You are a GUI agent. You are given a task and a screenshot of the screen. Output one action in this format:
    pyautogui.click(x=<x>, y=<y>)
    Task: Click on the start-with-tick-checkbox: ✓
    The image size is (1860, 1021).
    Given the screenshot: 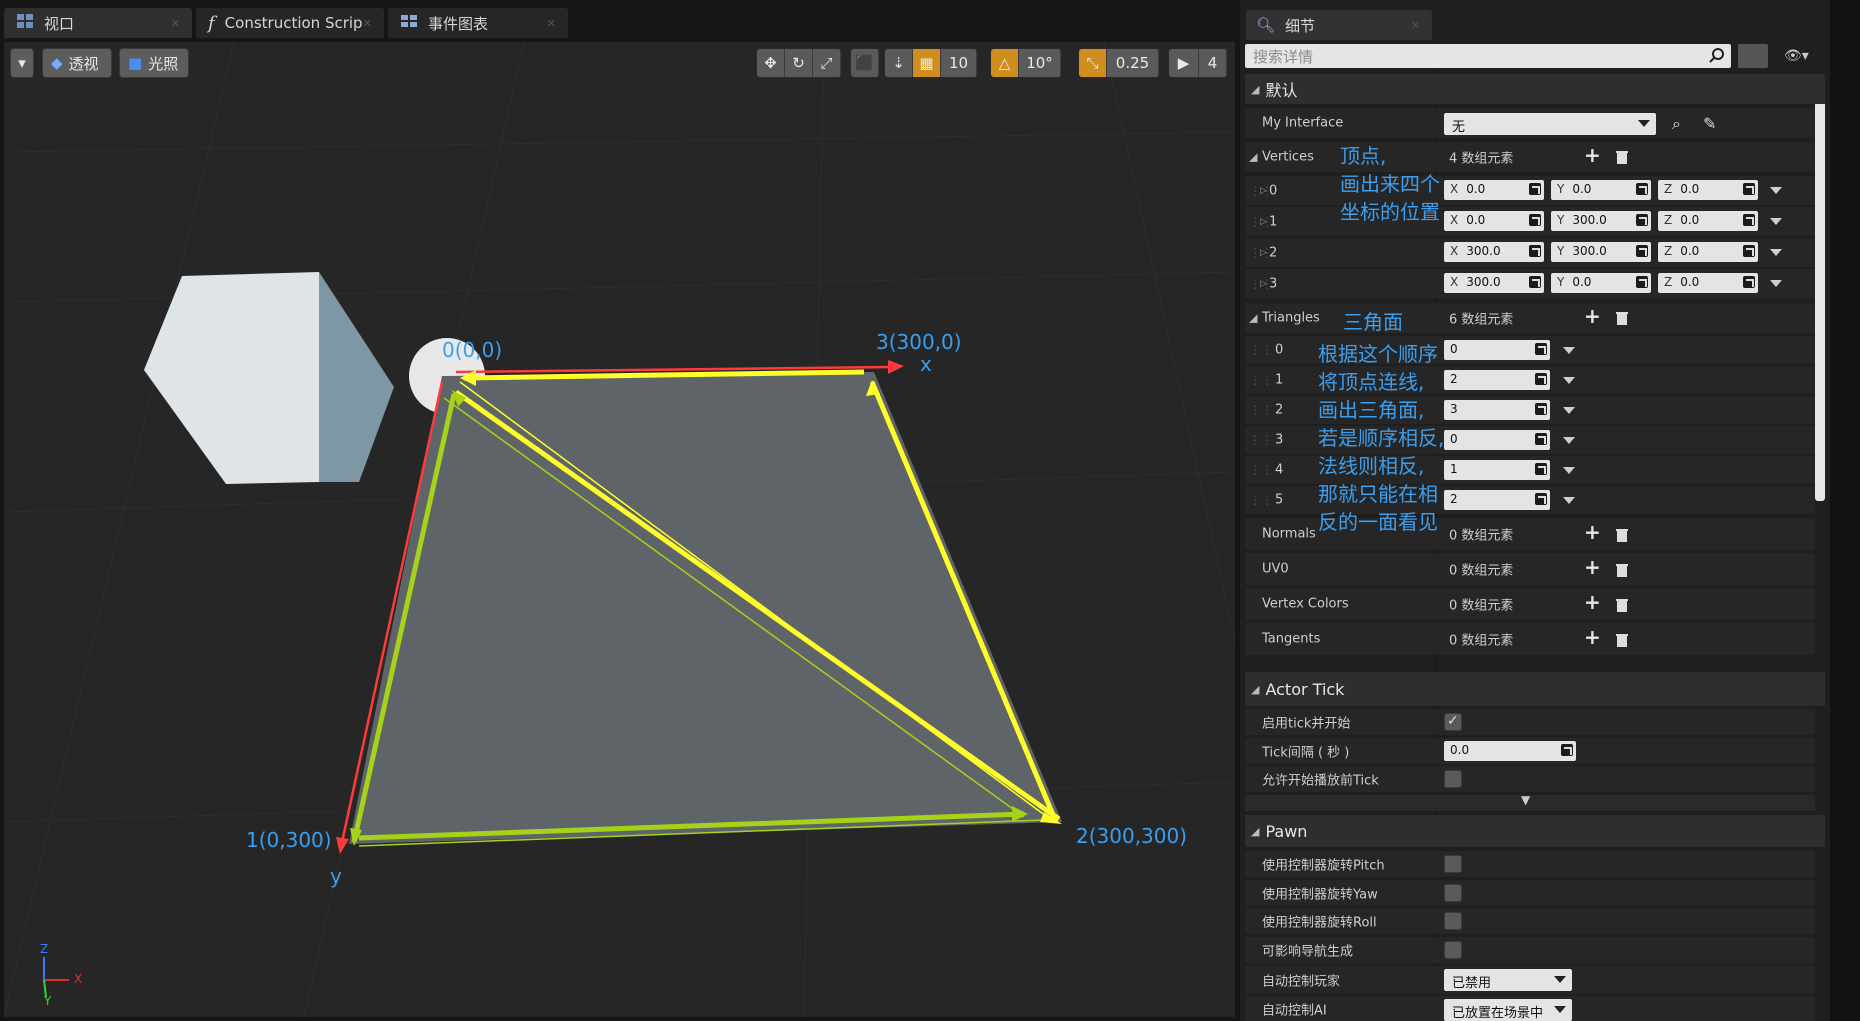 What is the action you would take?
    pyautogui.click(x=1453, y=722)
    